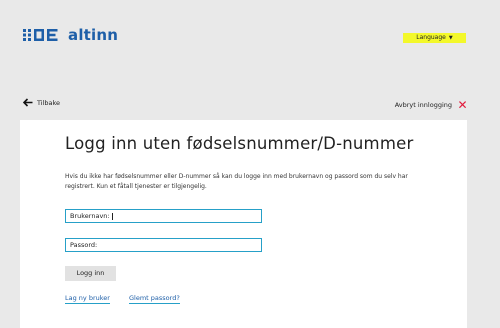  What do you see at coordinates (90, 273) in the screenshot?
I see `login-button: Logg inn` at bounding box center [90, 273].